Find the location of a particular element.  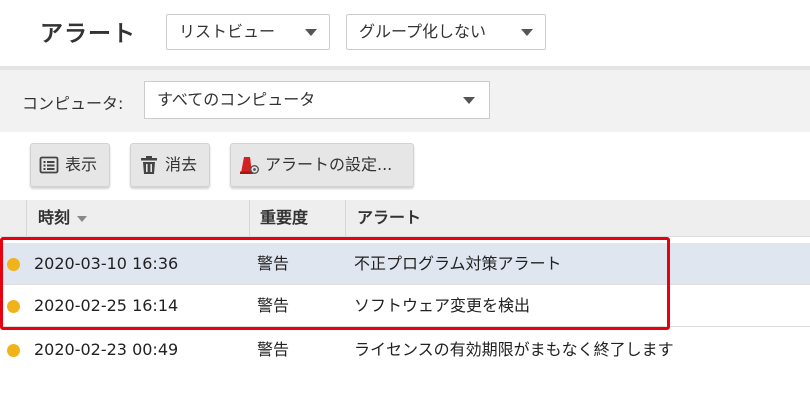

column-header-time-label: 時刻 is located at coordinates (54, 217).